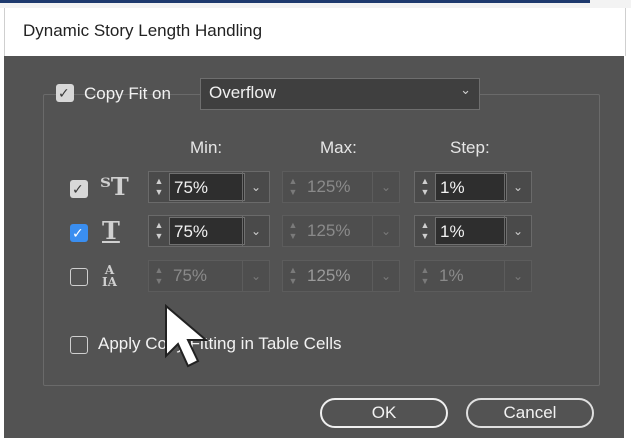 The width and height of the screenshot is (631, 445). I want to click on point-size-max-field: 125%, so click(338, 187).